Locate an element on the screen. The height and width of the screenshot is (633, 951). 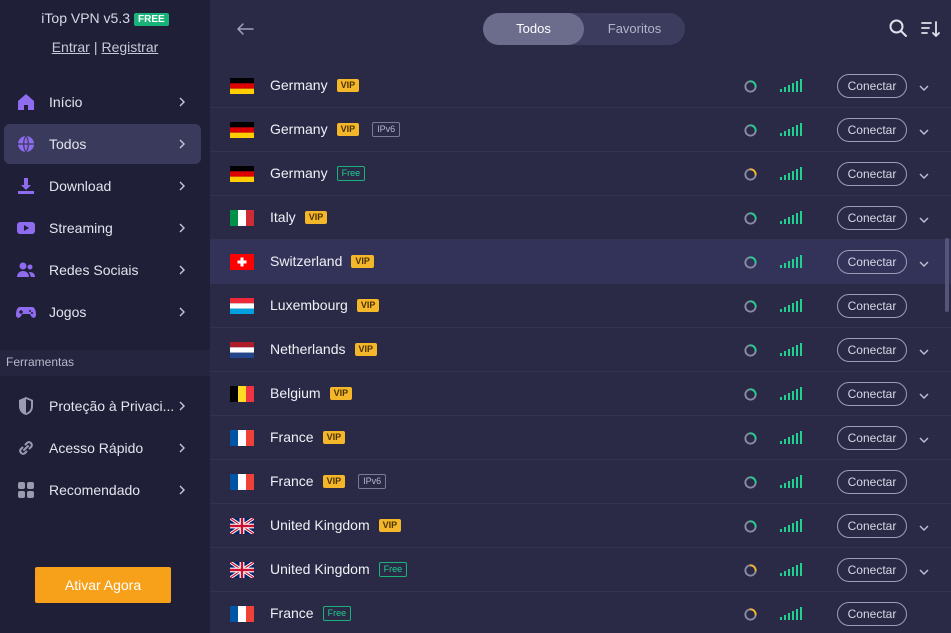
server-row: France VIP Conectar is located at coordinates (580, 438).